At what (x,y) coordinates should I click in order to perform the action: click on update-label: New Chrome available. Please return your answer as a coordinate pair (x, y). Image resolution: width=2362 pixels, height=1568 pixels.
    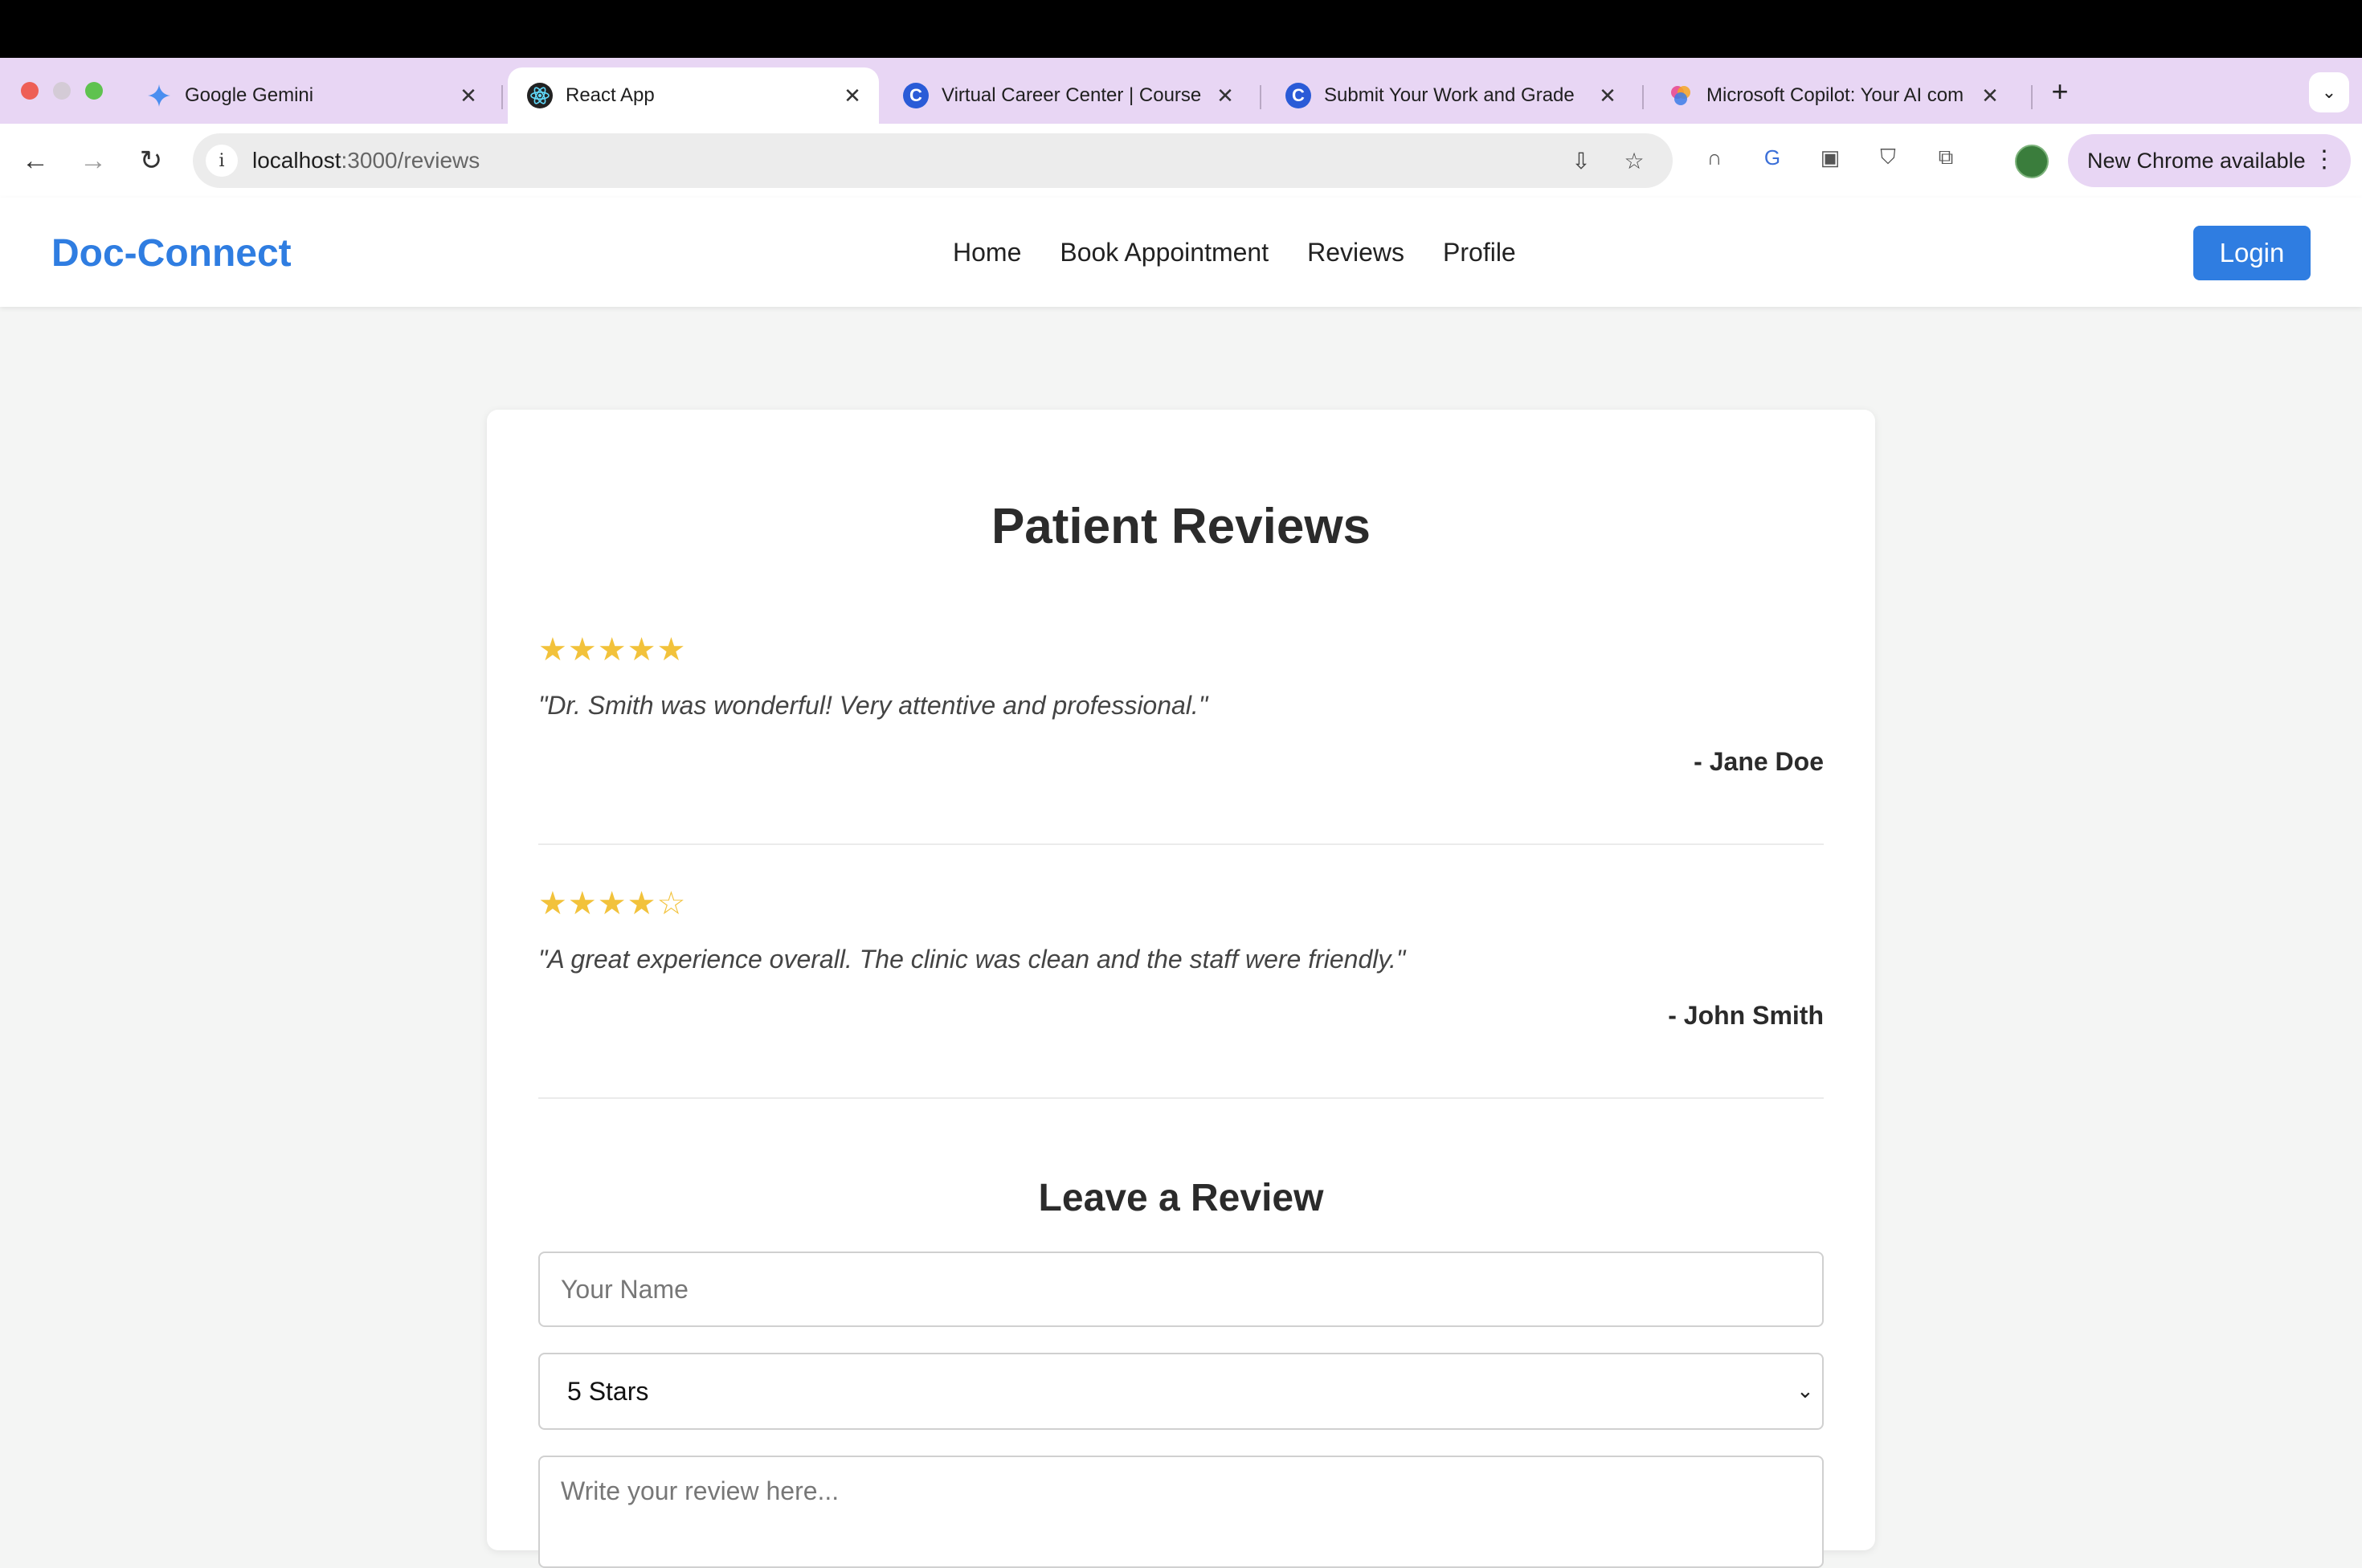
    Looking at the image, I should click on (2196, 160).